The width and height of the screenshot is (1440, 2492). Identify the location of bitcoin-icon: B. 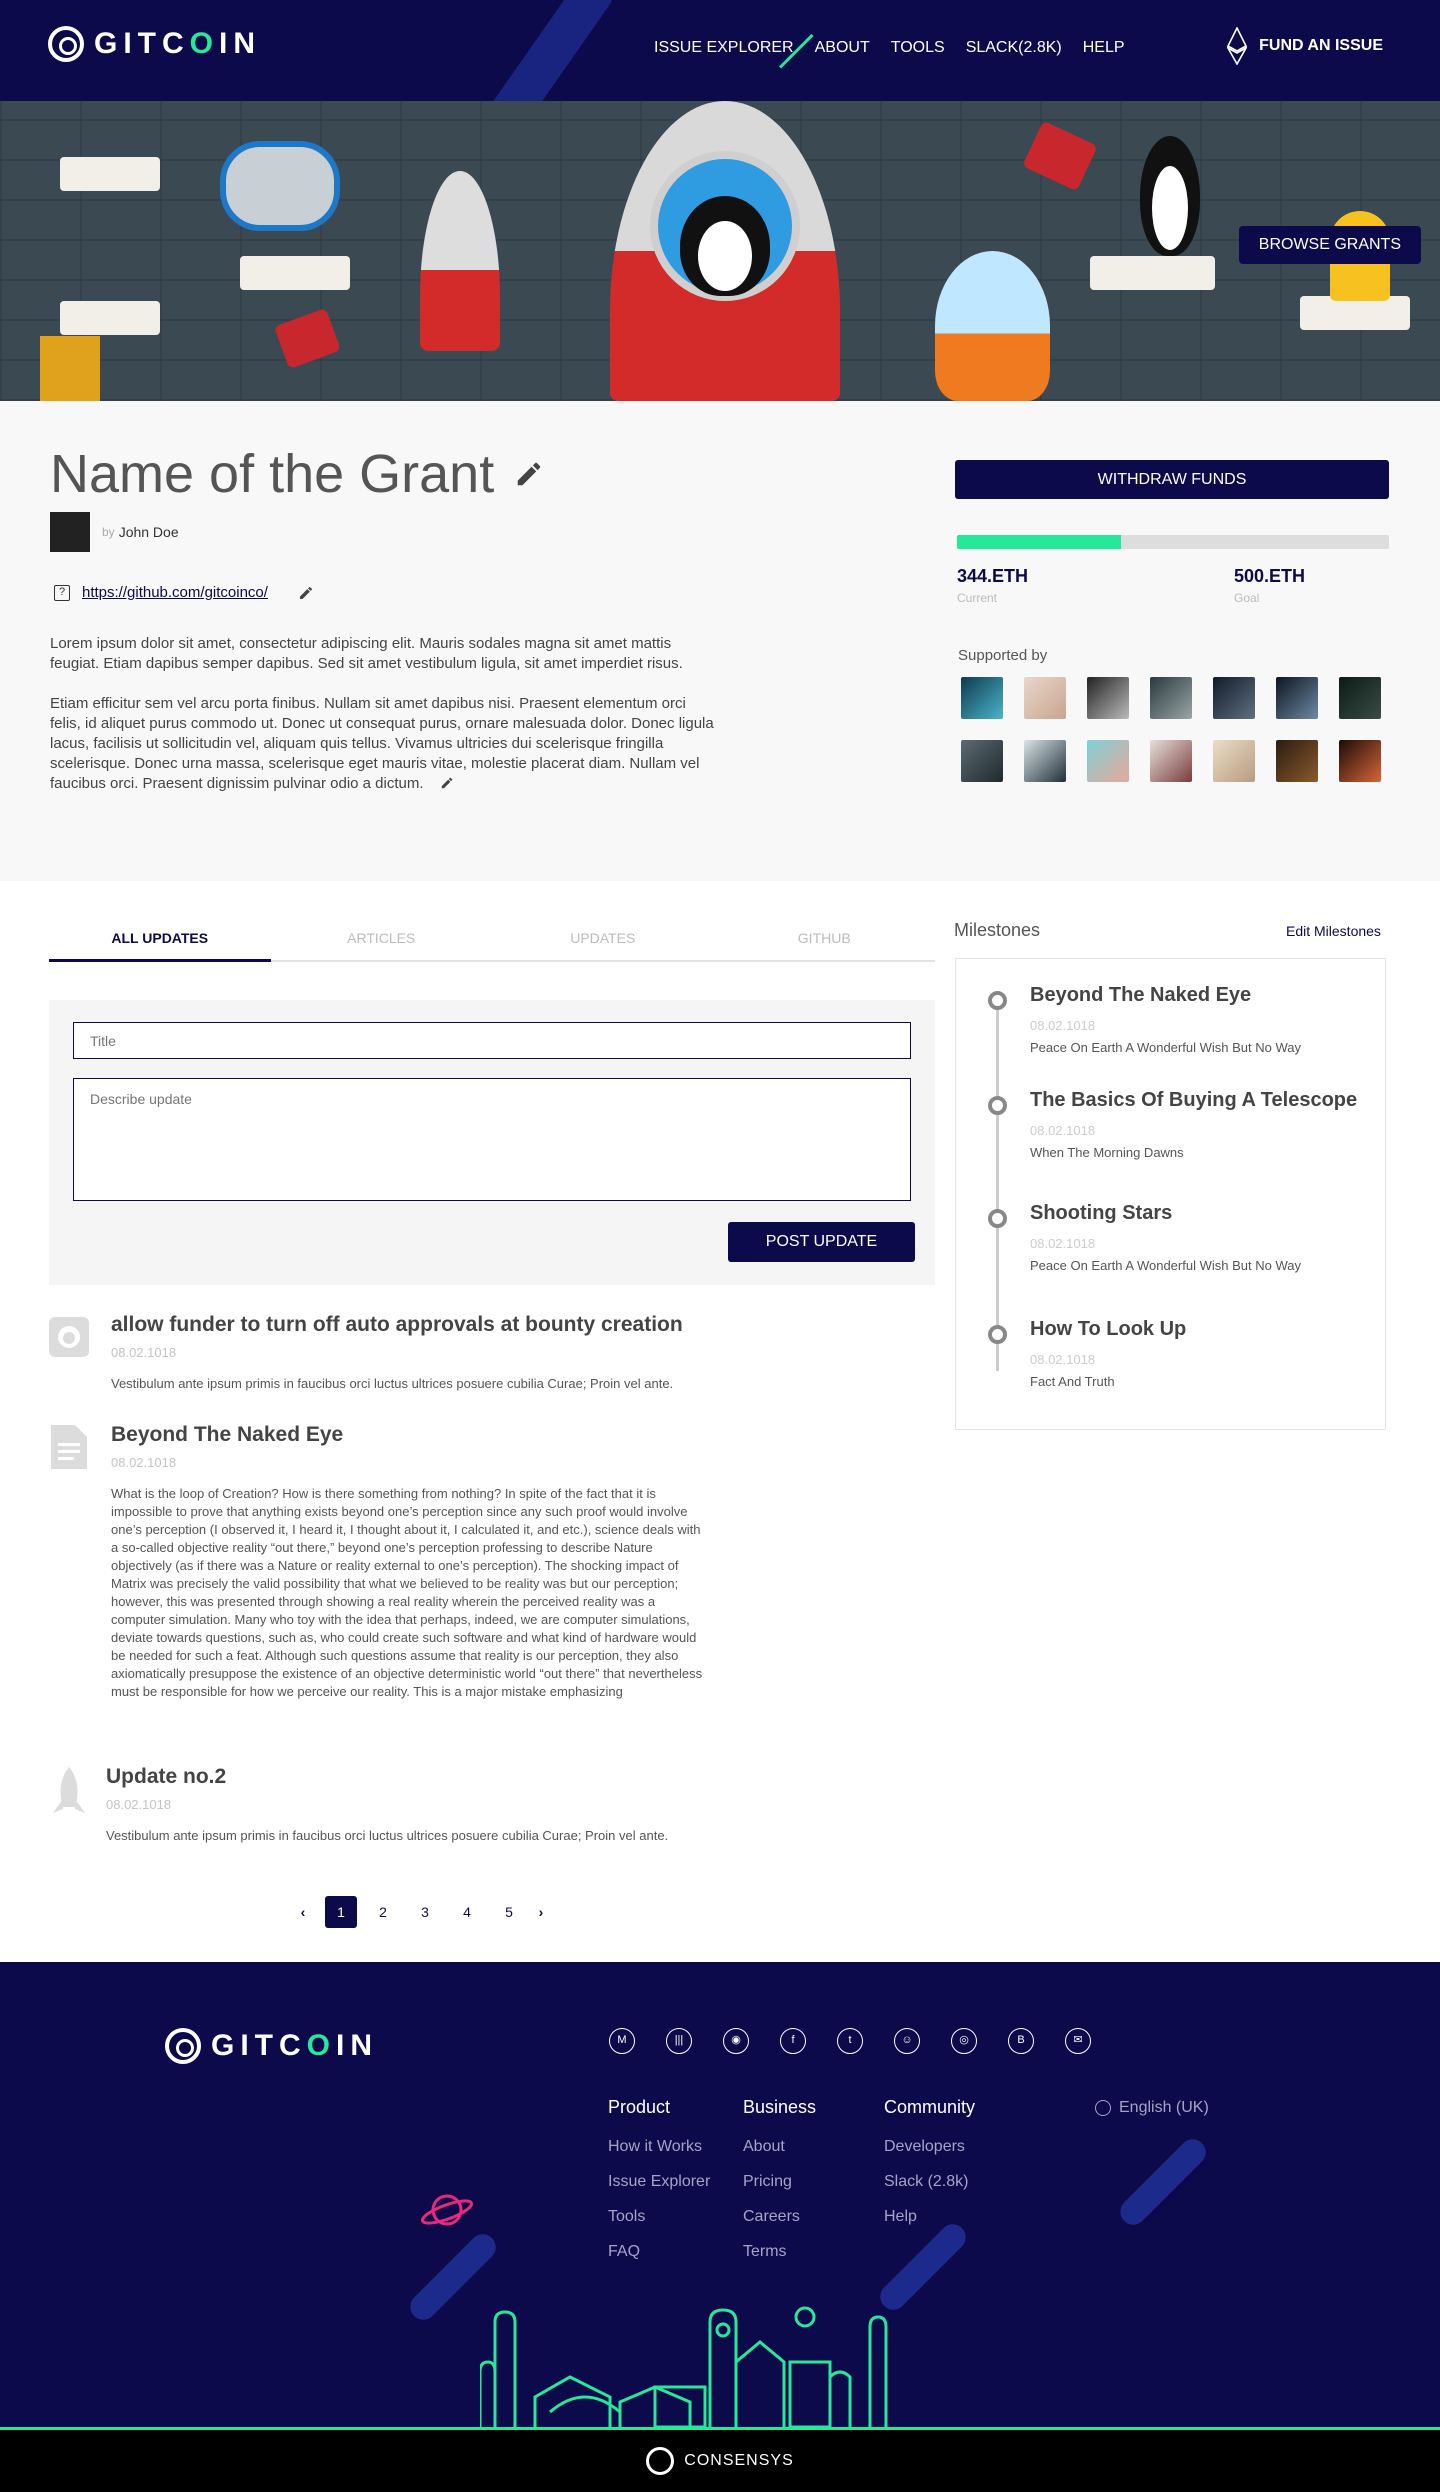
(1021, 2041).